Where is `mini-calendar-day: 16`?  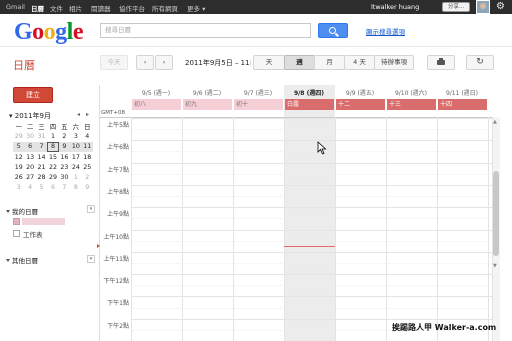
mini-calendar-day: 16 is located at coordinates (64, 157).